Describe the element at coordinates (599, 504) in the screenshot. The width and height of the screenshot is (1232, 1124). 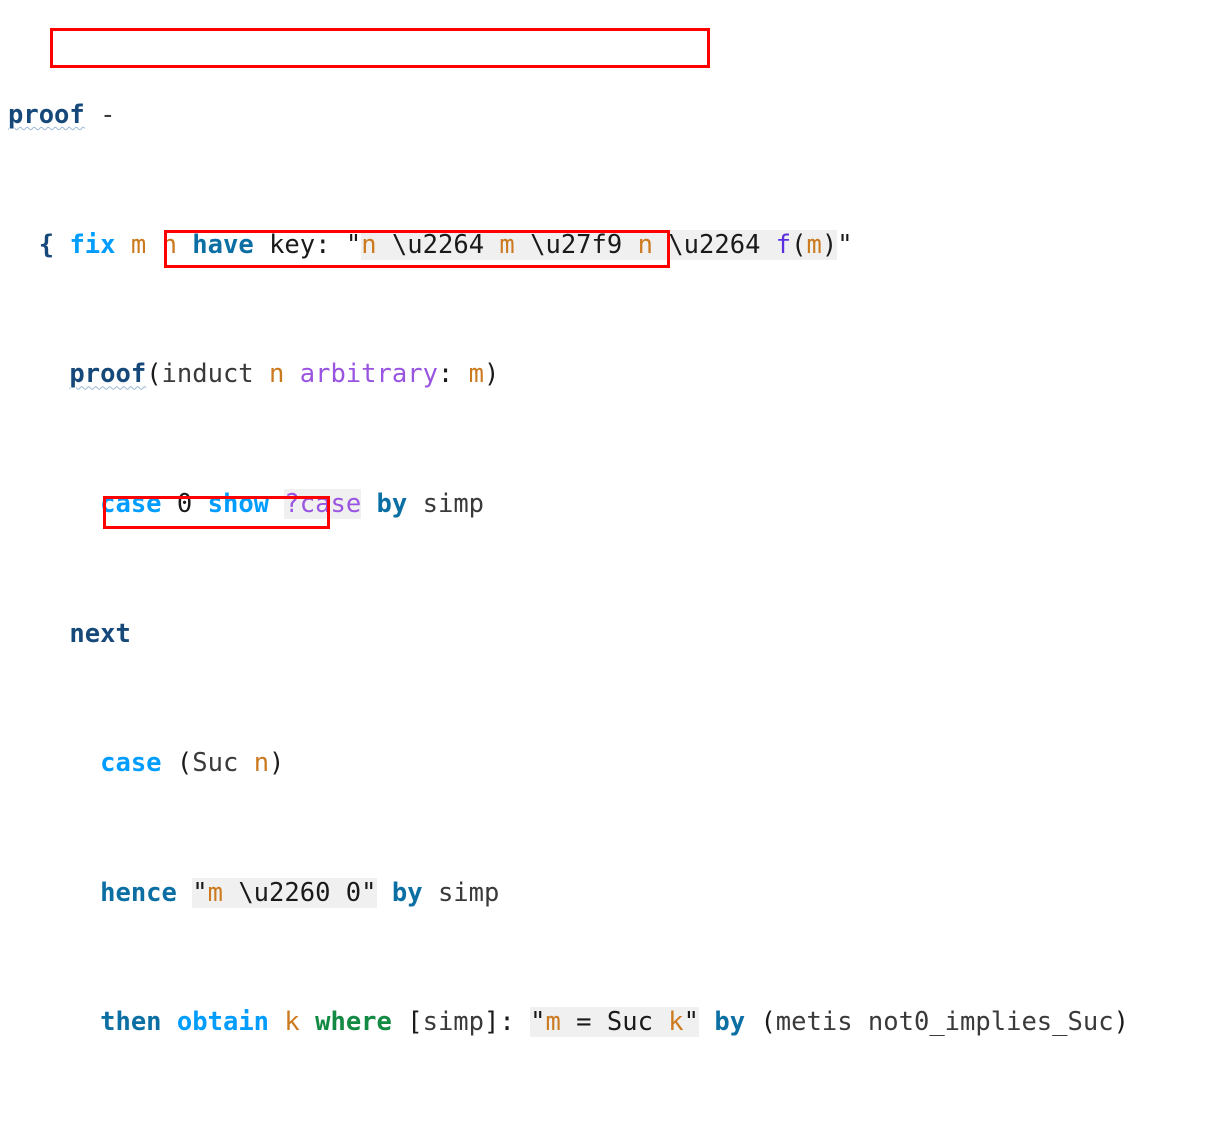
I see `code-line-4: case 0 show ?case by simp` at that location.